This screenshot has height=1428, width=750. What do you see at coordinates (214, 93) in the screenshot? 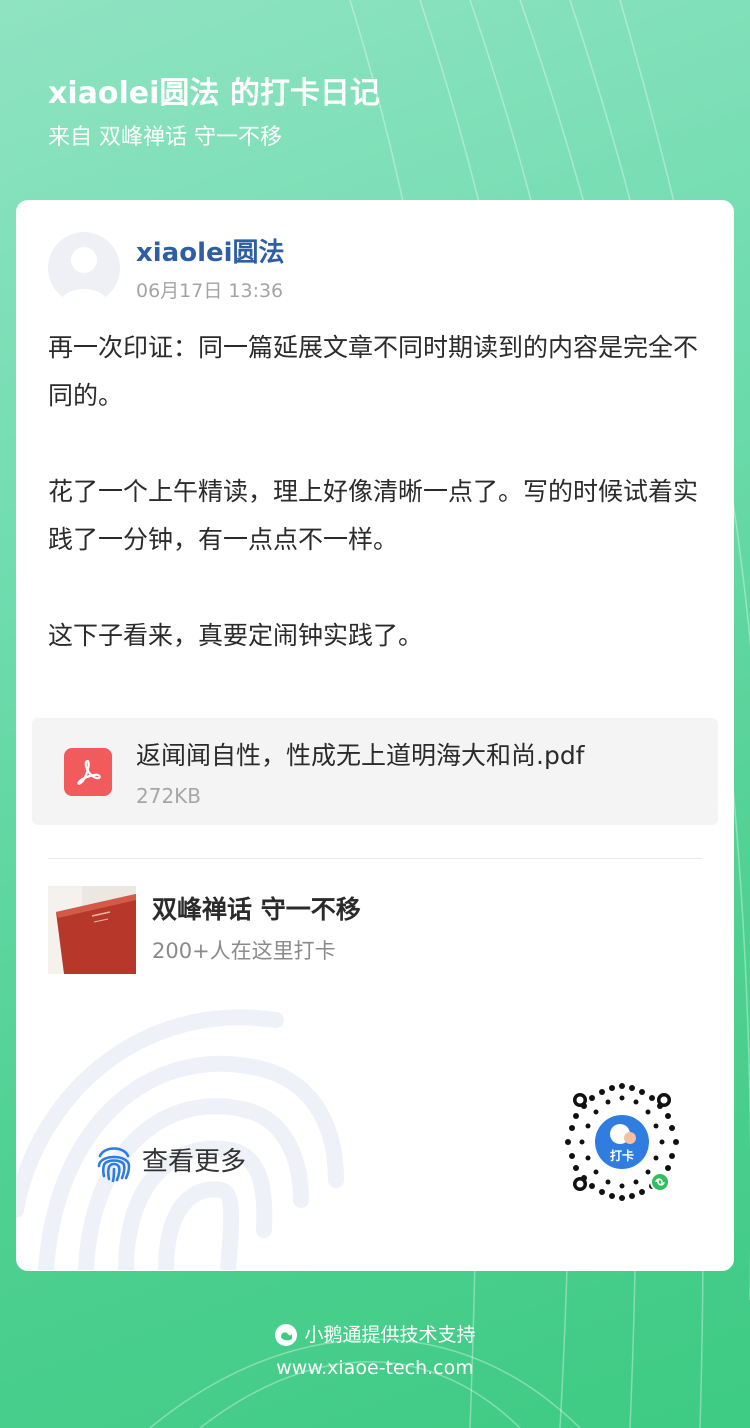
I see `page-title: xiaolei圆法 的打卡日记` at bounding box center [214, 93].